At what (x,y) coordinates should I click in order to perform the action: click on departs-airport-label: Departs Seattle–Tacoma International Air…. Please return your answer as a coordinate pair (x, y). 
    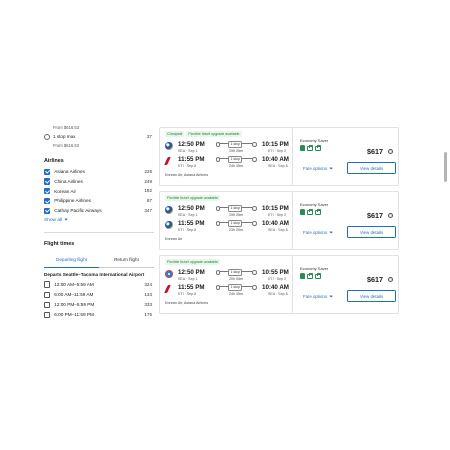
    Looking at the image, I should click on (94, 275).